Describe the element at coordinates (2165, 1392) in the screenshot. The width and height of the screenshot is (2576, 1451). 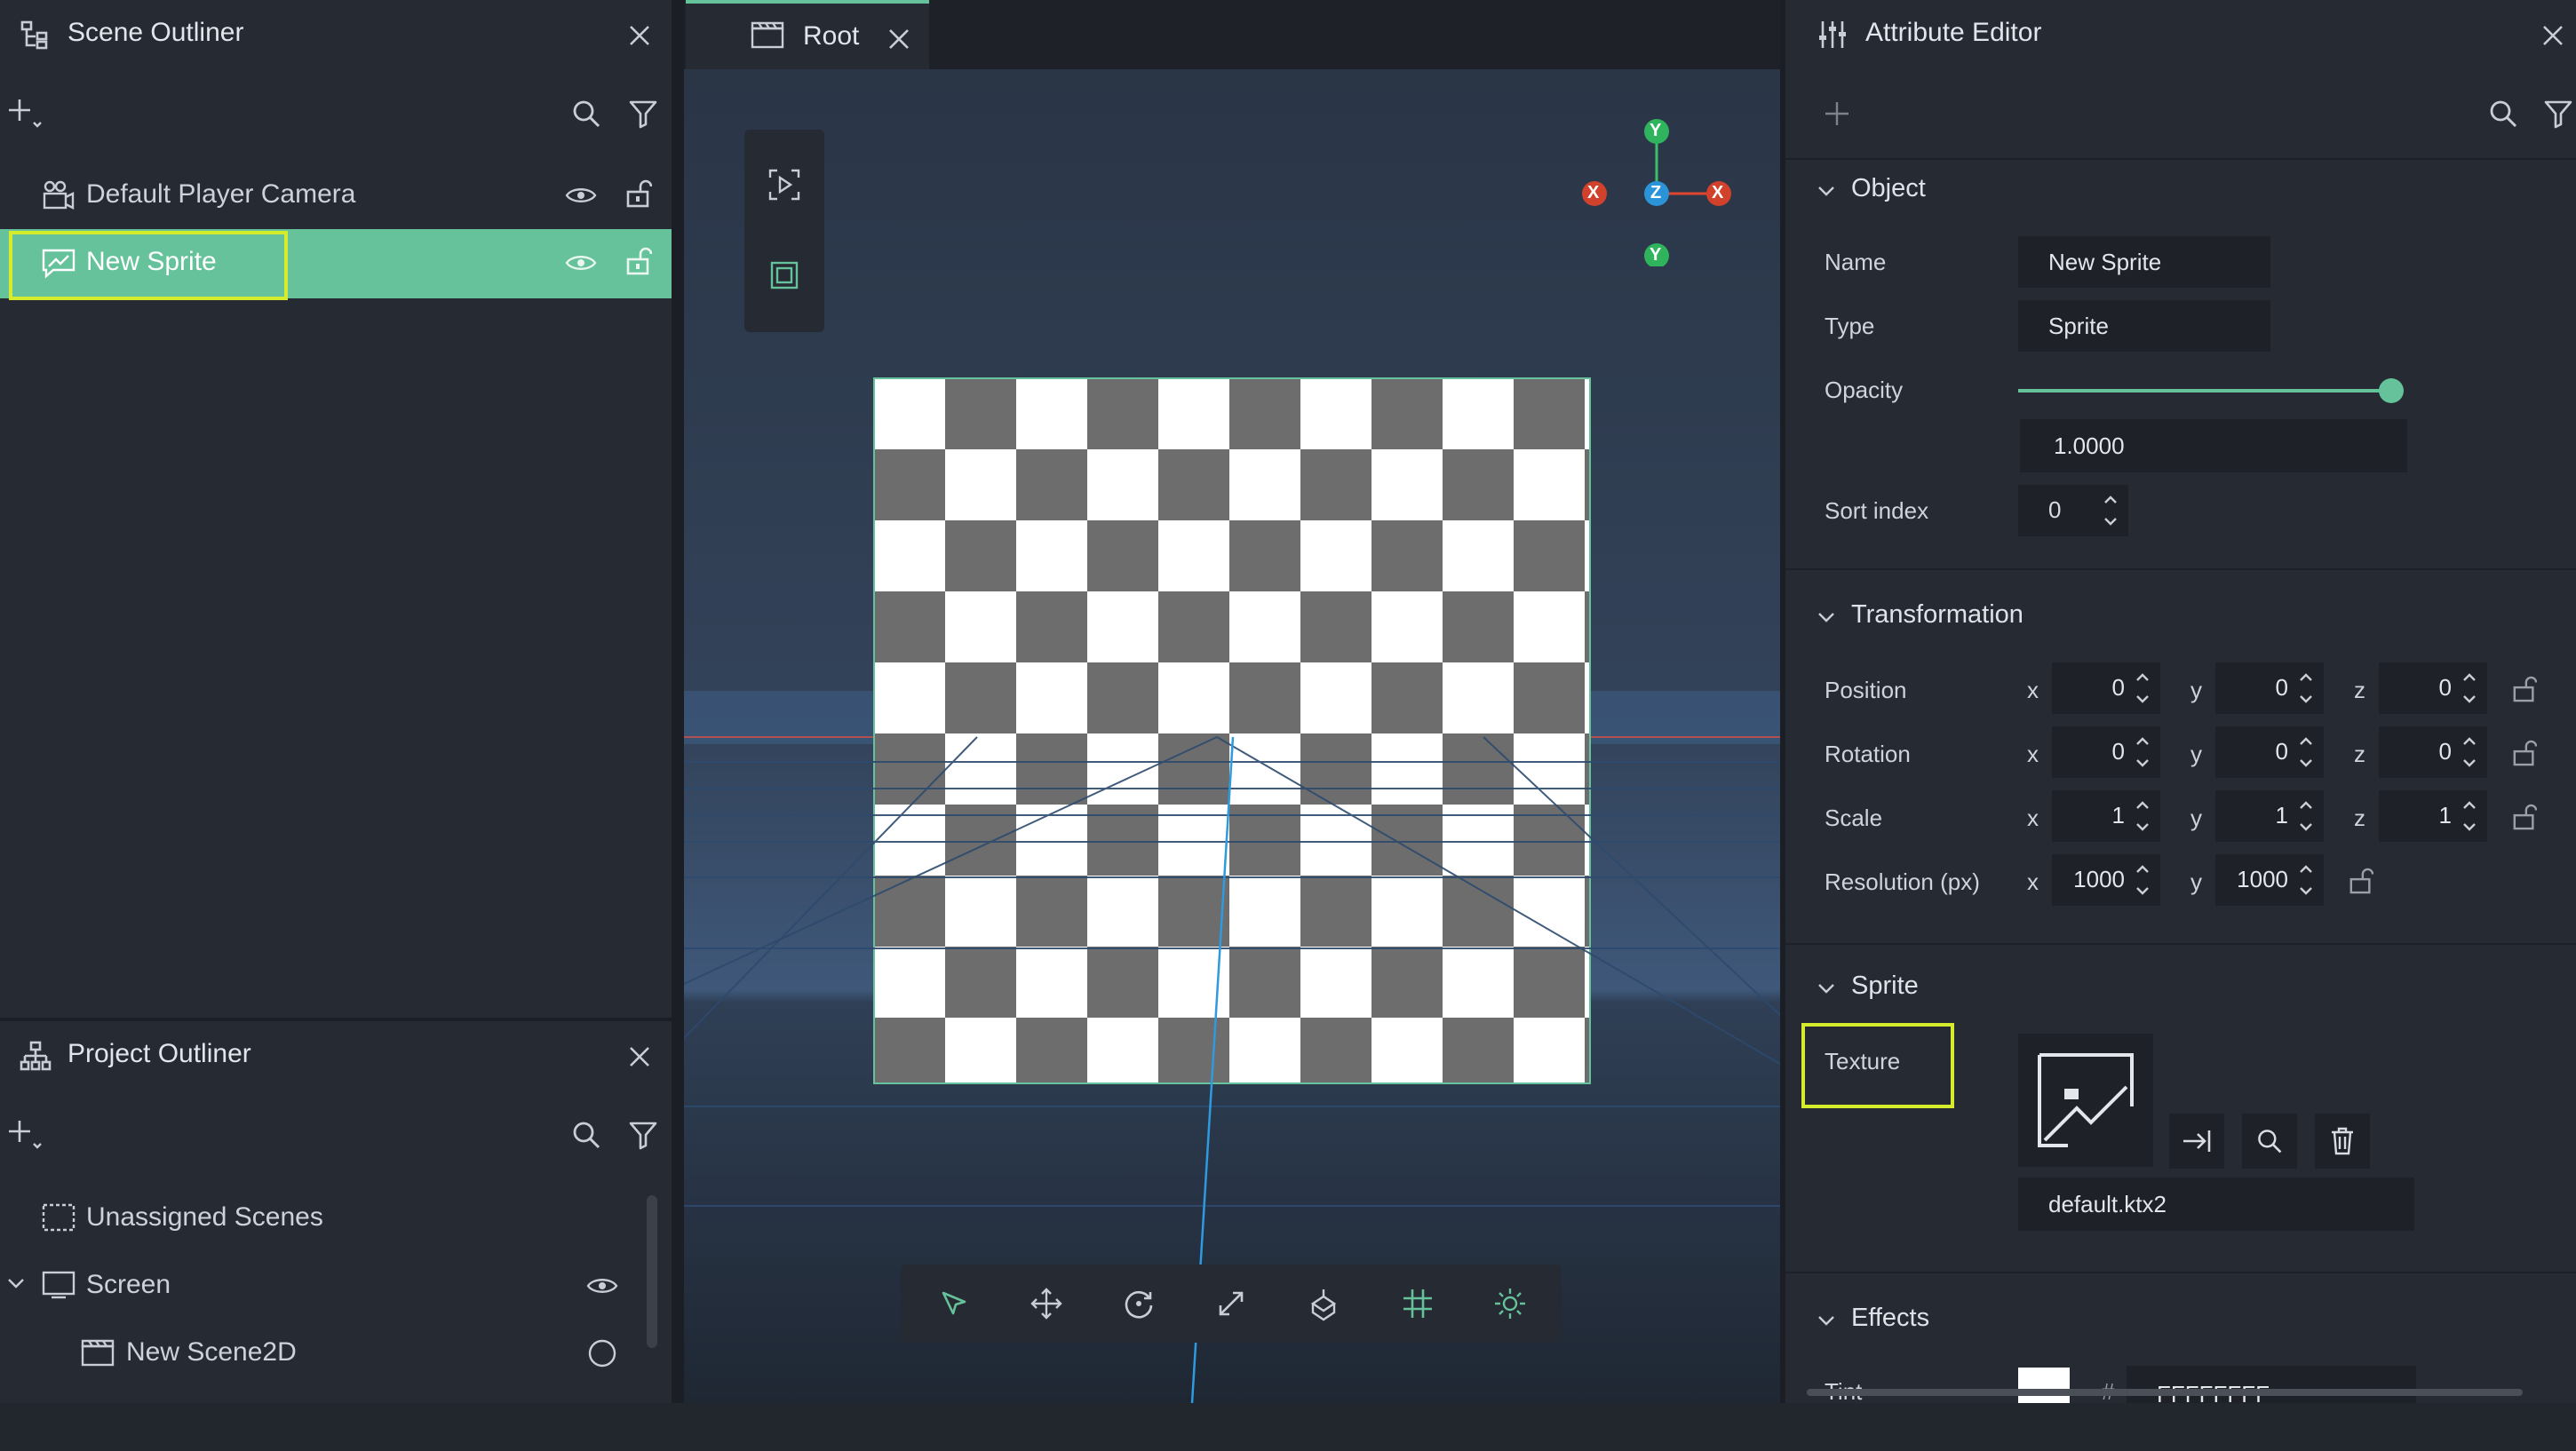
I see `horizontal-scrollbar` at that location.